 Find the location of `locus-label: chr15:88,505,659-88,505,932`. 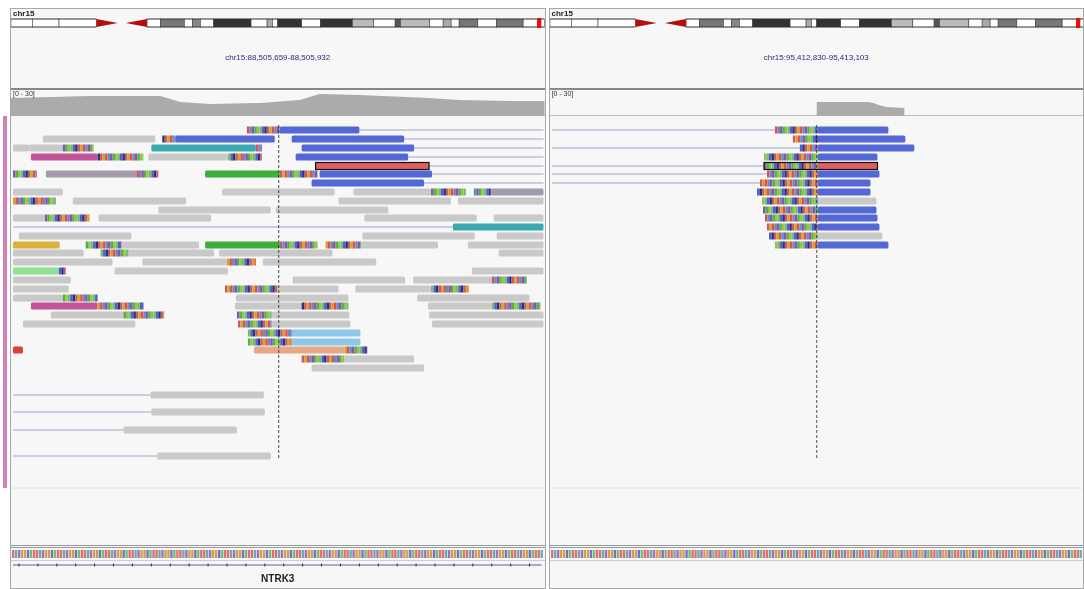

locus-label: chr15:88,505,659-88,505,932 is located at coordinates (278, 58).